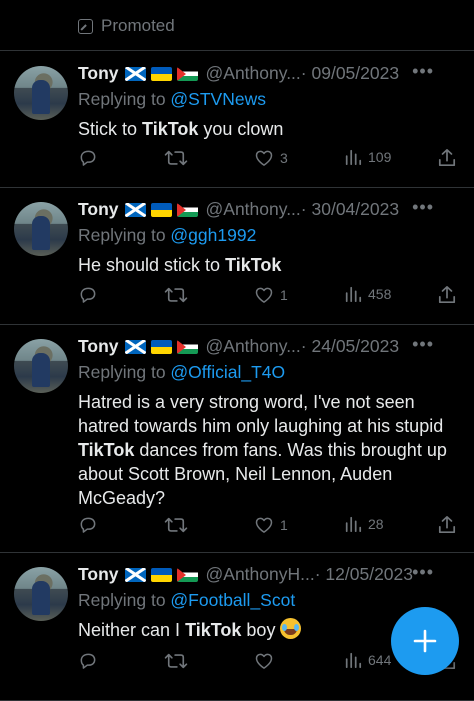  Describe the element at coordinates (350, 73) in the screenshot. I see `tweet-date: · 09/05/2023` at that location.